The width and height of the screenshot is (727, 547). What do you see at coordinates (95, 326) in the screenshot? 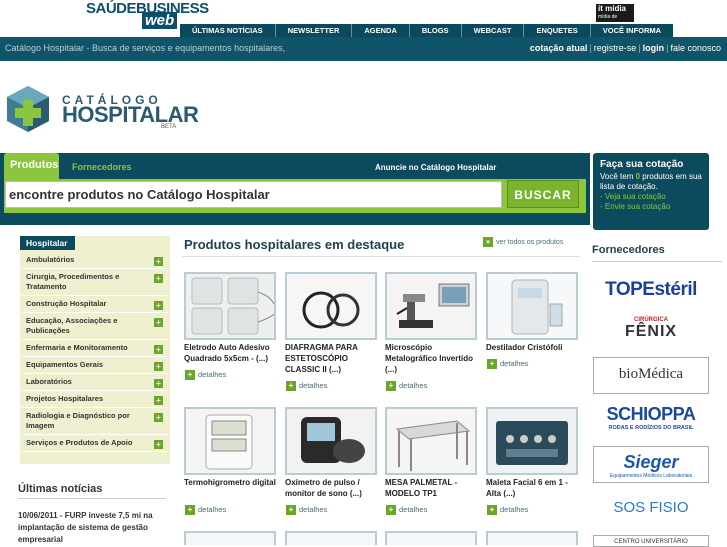
I see `sidebar-item-educacao: Educação, Associações e Publicações +` at bounding box center [95, 326].